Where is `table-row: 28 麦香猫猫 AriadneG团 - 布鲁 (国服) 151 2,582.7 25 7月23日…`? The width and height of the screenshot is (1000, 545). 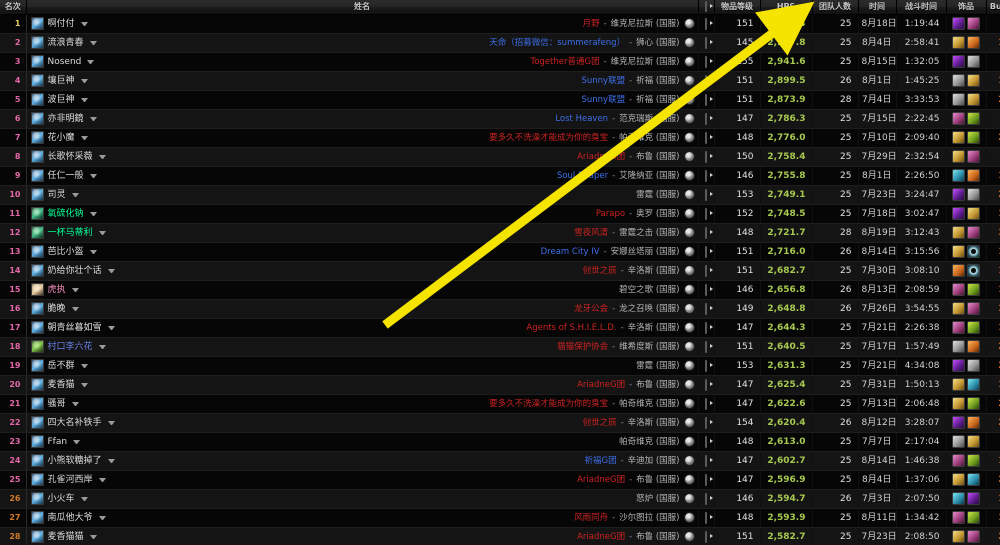 table-row: 28 麦香猫猫 AriadneG团 - 布鲁 (国服) 151 2,582.7 25 7月23日… is located at coordinates (500, 536).